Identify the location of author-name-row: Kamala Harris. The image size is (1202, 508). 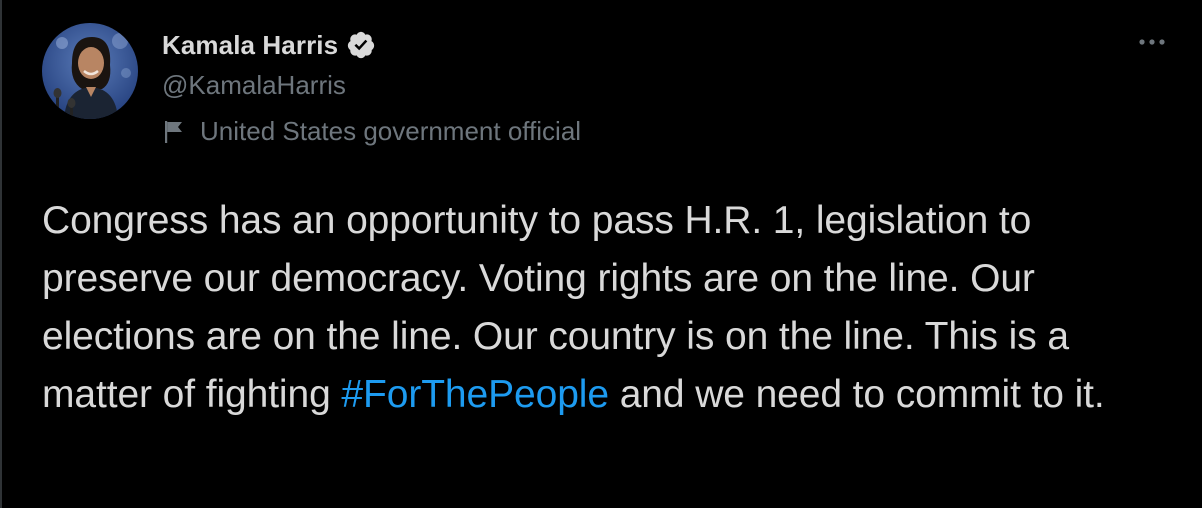
(269, 45).